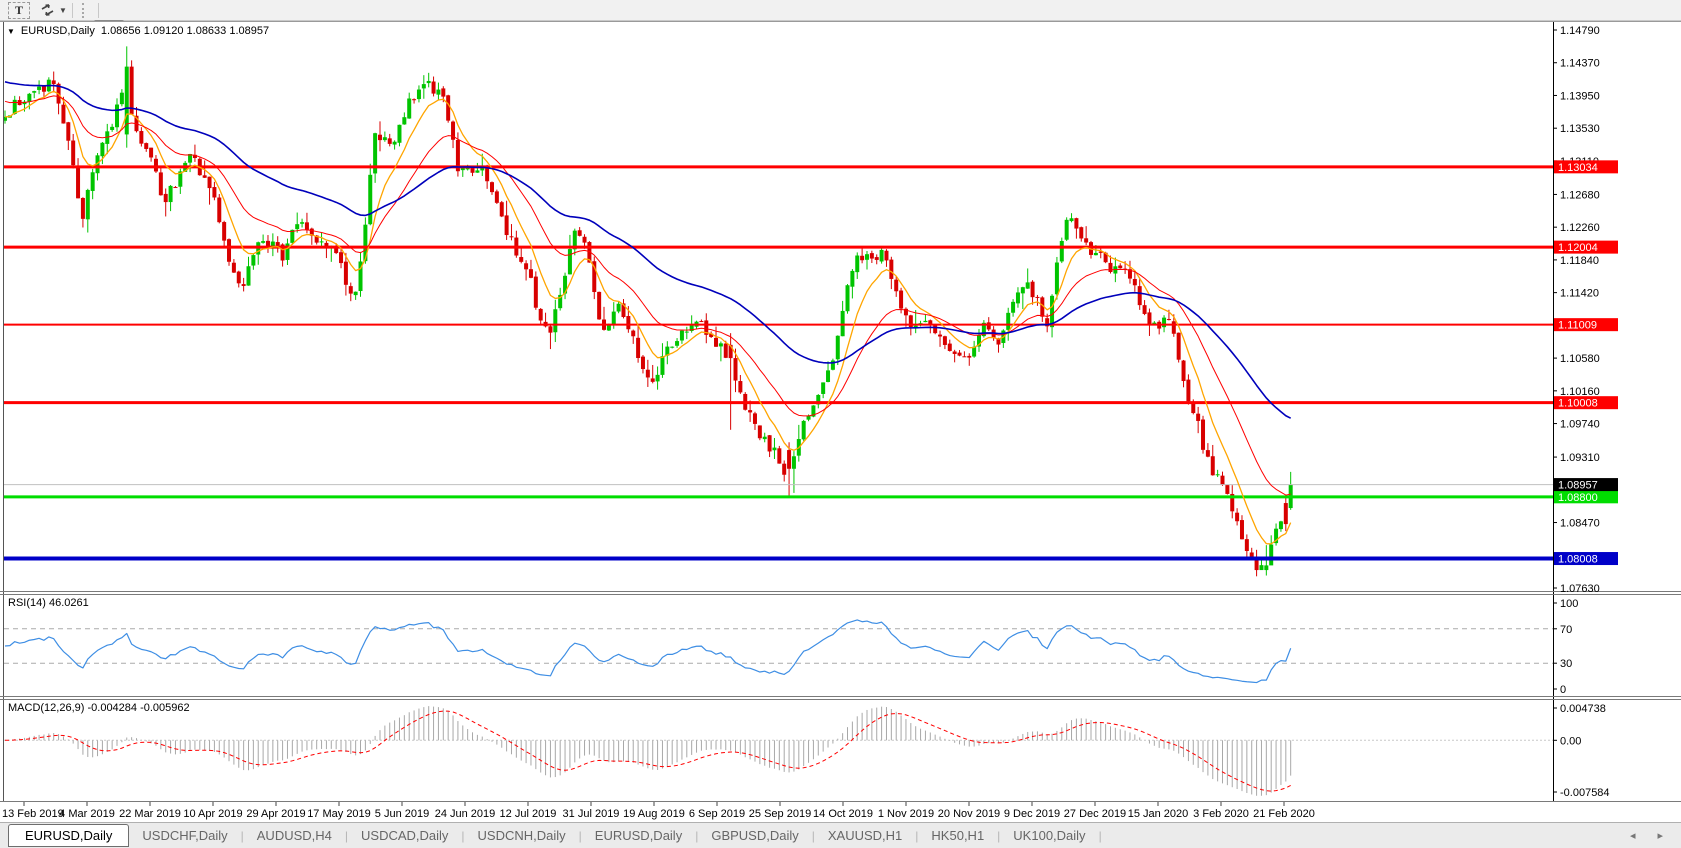 The height and width of the screenshot is (848, 1681). What do you see at coordinates (1284, 814) in the screenshot?
I see `svg-text: 21 Feb 2020` at bounding box center [1284, 814].